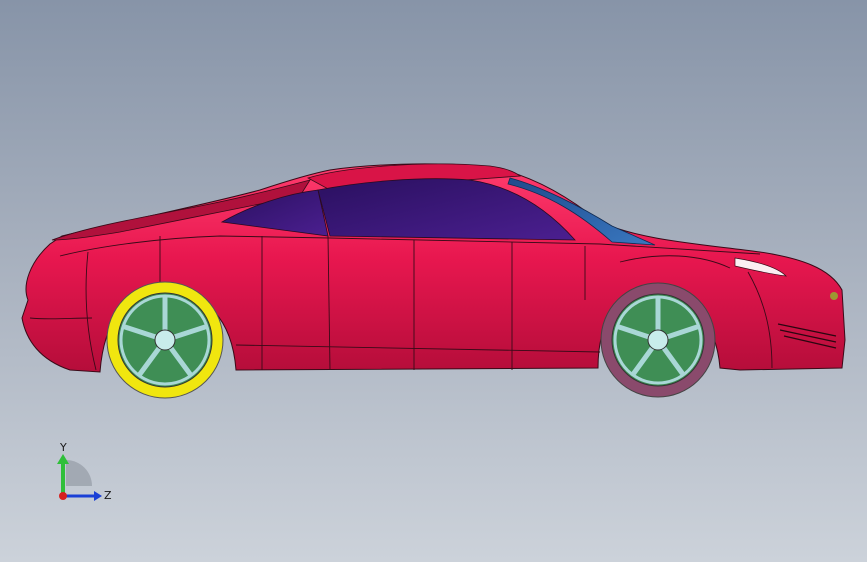 The width and height of the screenshot is (867, 562). What do you see at coordinates (63, 447) in the screenshot?
I see `y-axis-label: Y` at bounding box center [63, 447].